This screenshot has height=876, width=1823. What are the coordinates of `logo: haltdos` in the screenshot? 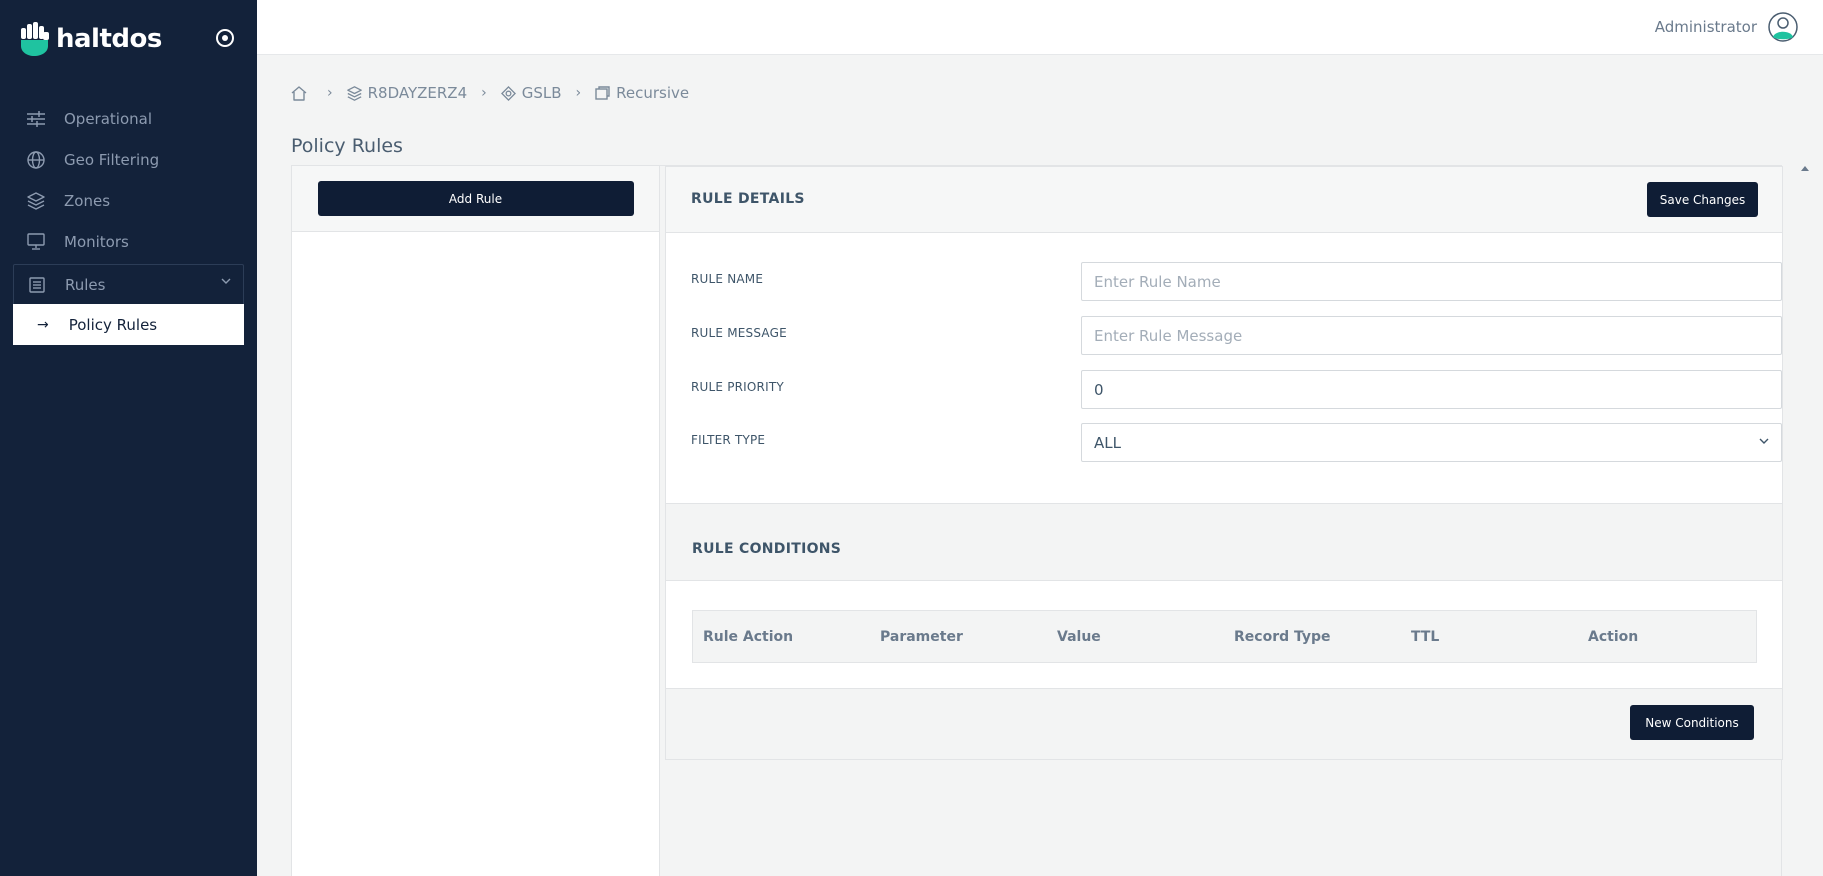 It's located at (91, 39).